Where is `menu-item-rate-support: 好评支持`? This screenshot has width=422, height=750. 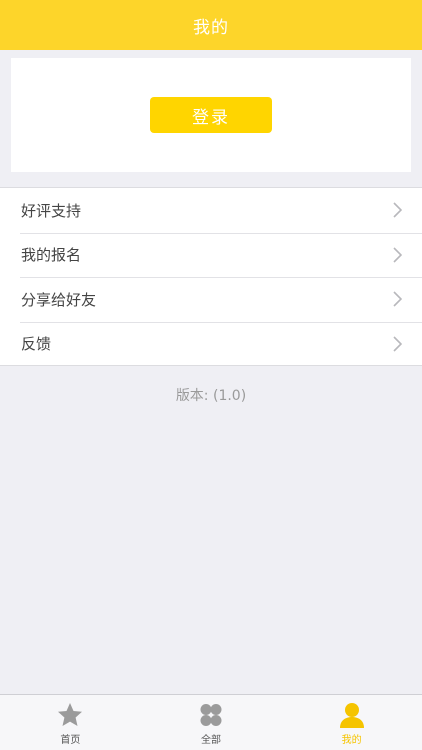 menu-item-rate-support: 好评支持 is located at coordinates (211, 210).